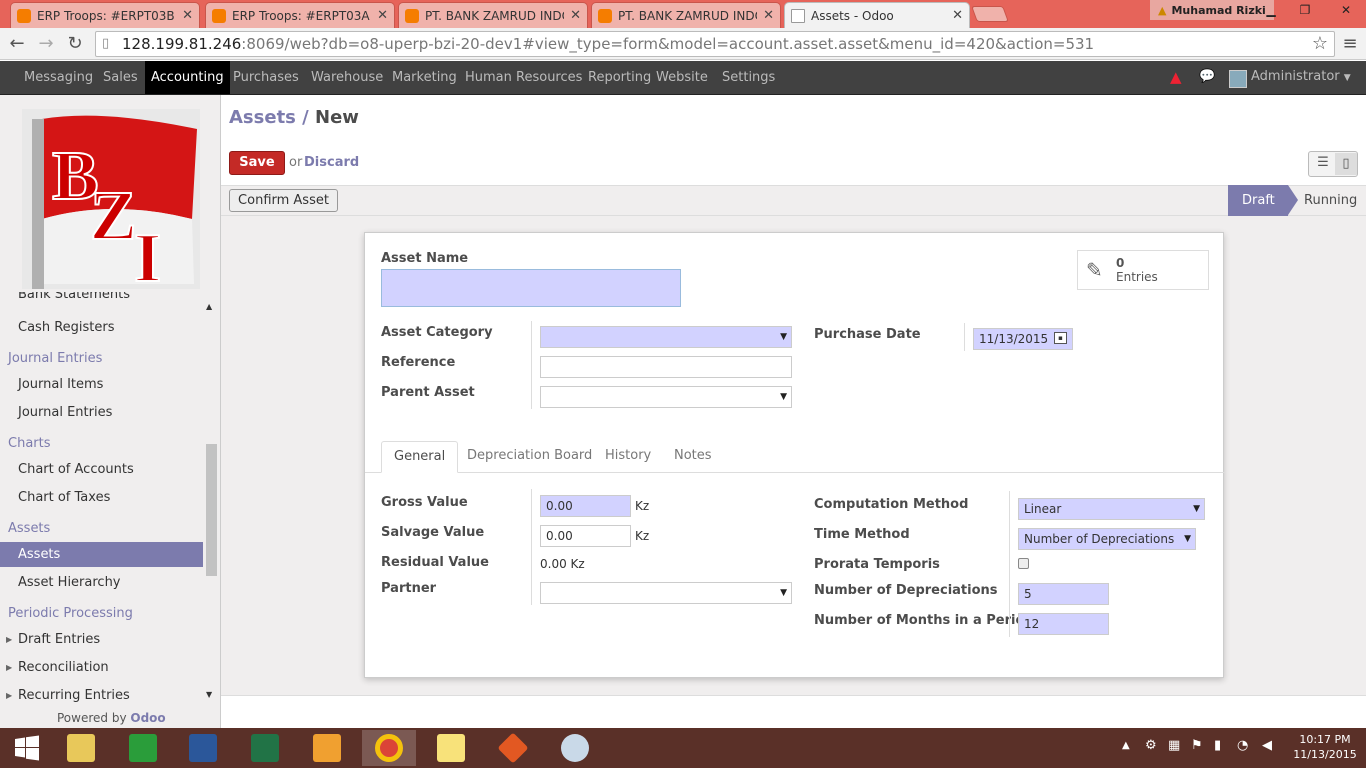 Image resolution: width=1366 pixels, height=768 pixels. I want to click on tray-network-icon: ⚙, so click(1151, 745).